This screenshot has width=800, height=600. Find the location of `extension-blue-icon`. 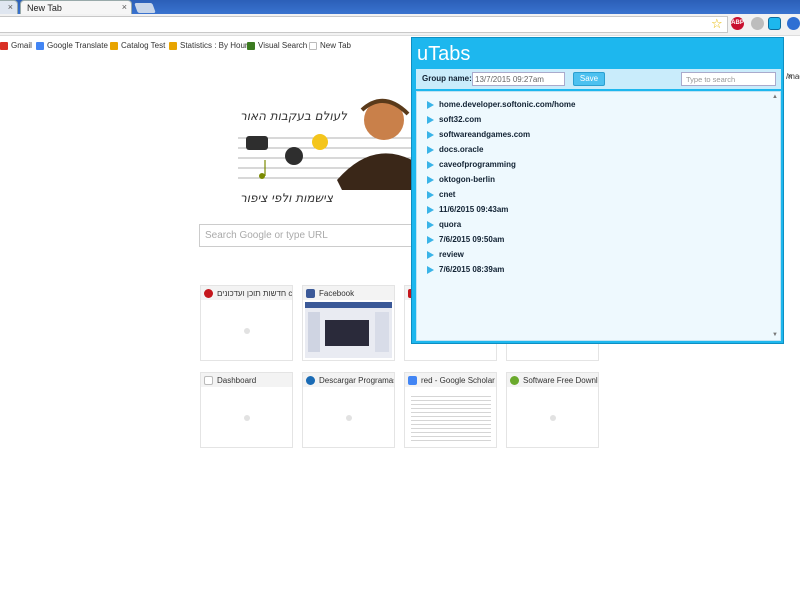

extension-blue-icon is located at coordinates (793, 23).